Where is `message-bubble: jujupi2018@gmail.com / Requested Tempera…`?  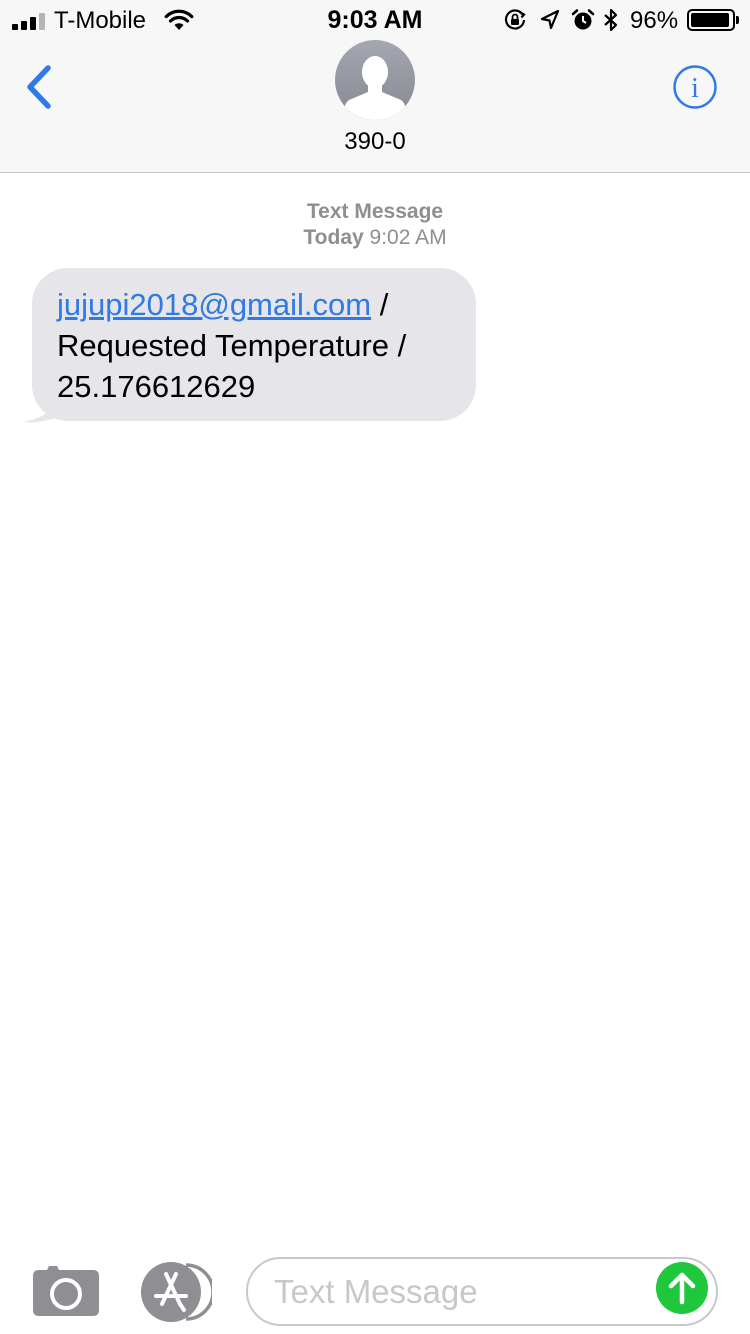
message-bubble: jujupi2018@gmail.com / Requested Tempera… is located at coordinates (254, 344).